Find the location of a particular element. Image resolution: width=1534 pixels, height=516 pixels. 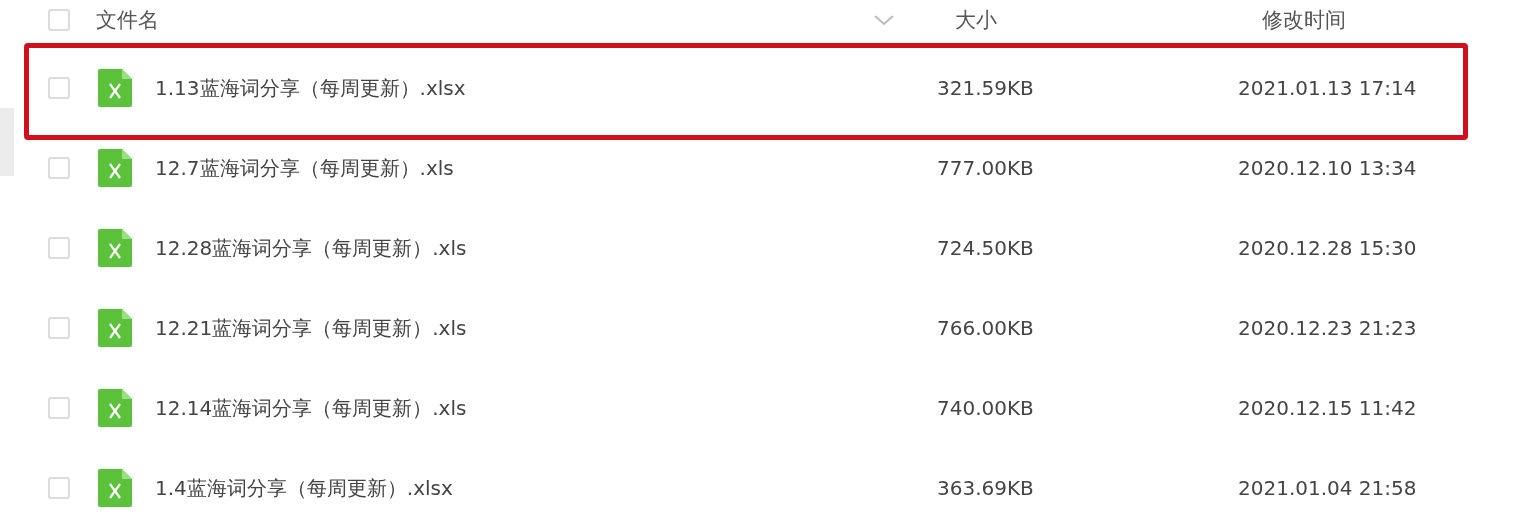

modified-time: 2021.01.04 21:58 is located at coordinates (1328, 488).